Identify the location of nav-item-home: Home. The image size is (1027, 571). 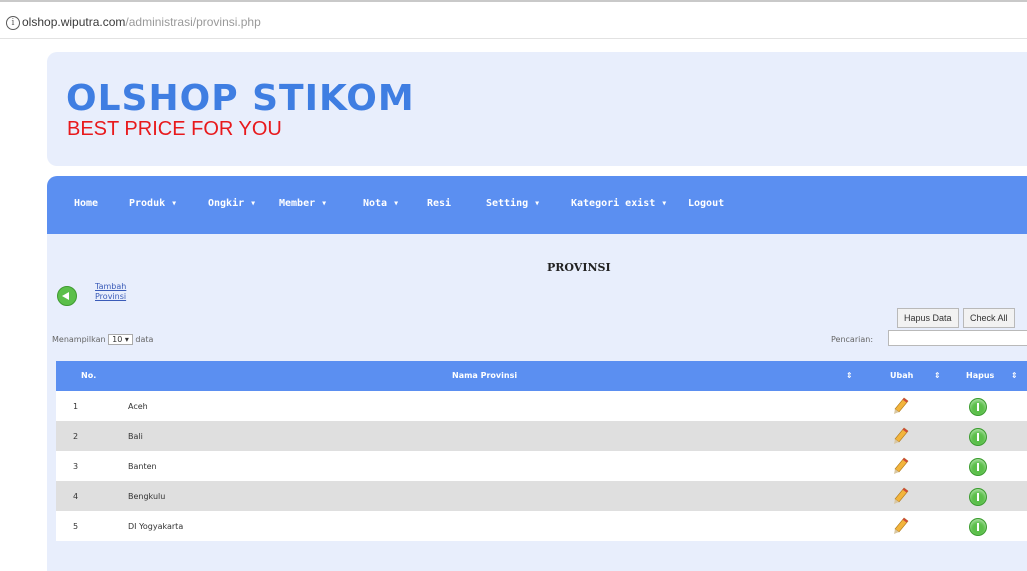
(86, 203).